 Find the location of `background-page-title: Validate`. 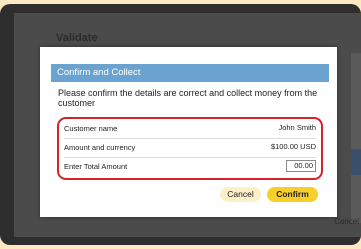

background-page-title: Validate is located at coordinates (77, 38).